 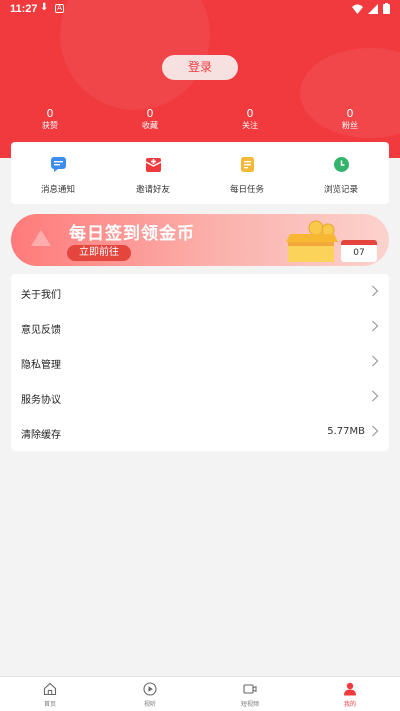 What do you see at coordinates (200, 431) in the screenshot?
I see `menu-item-clear-cache: 清除缓存 5.77MB` at bounding box center [200, 431].